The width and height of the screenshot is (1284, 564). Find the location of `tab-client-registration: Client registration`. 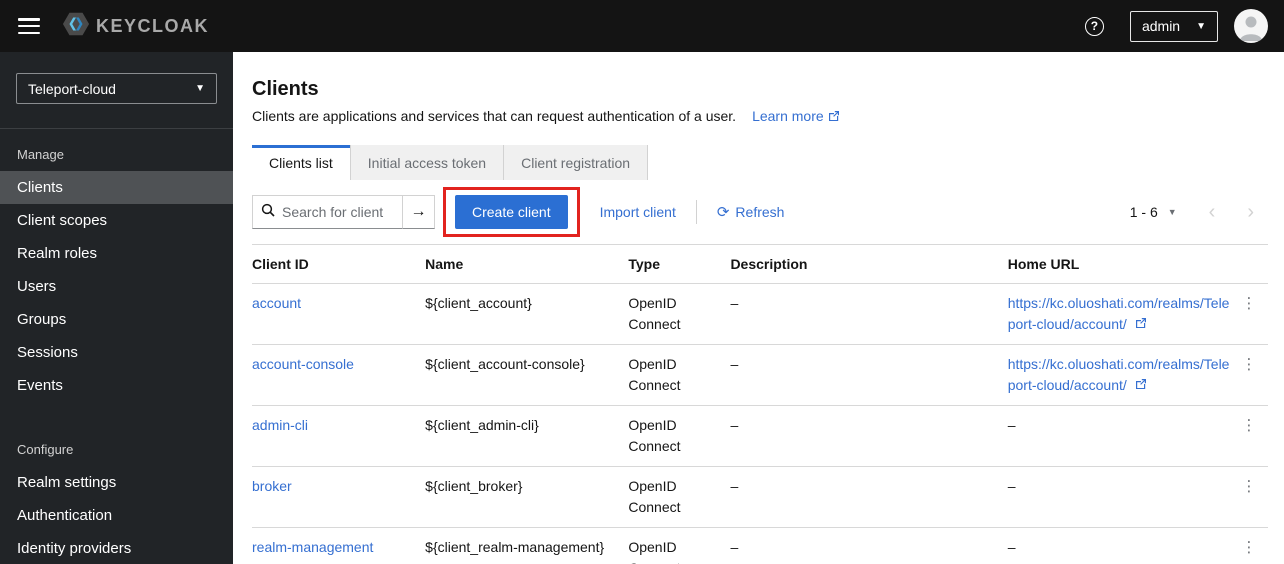

tab-client-registration: Client registration is located at coordinates (576, 162).